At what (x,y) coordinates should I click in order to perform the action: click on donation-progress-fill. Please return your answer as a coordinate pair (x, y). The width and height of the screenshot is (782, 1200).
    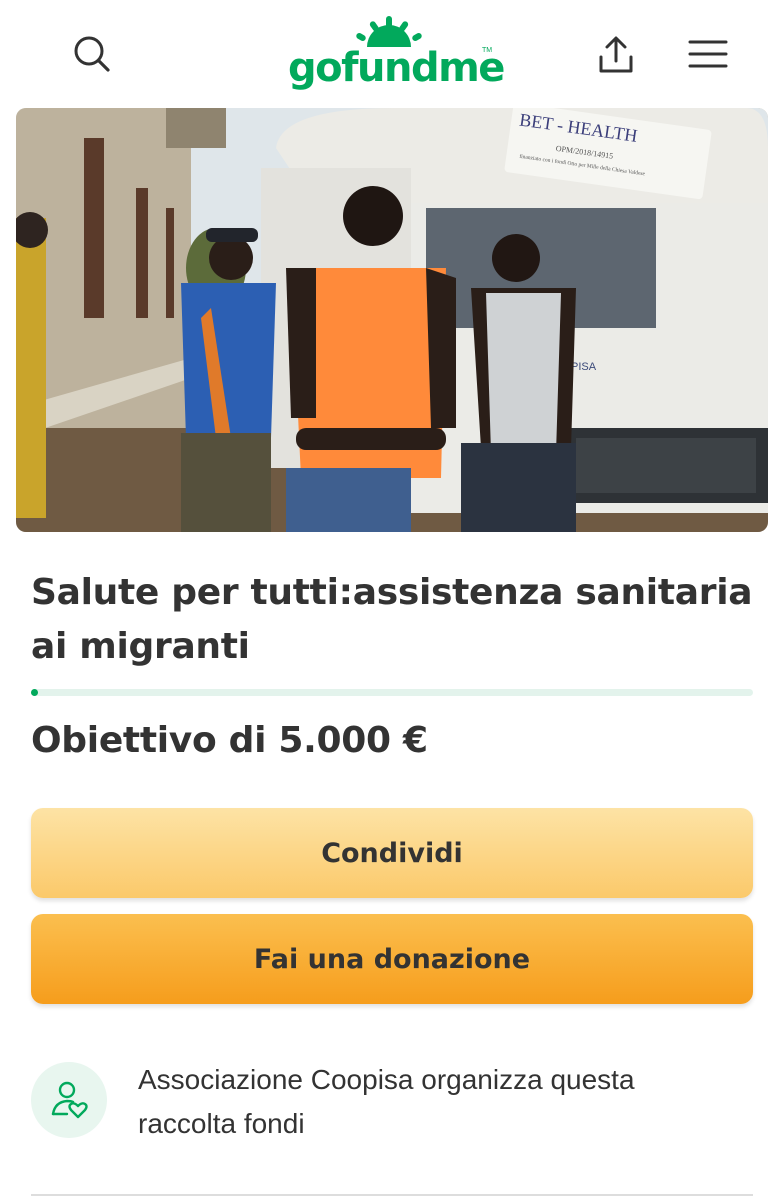
    Looking at the image, I should click on (34, 692).